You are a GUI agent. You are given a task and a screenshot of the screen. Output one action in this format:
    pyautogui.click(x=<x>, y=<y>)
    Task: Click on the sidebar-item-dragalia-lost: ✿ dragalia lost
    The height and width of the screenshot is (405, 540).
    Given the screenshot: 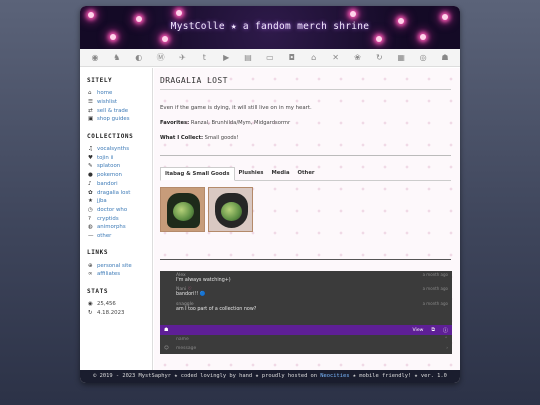 What is the action you would take?
    pyautogui.click(x=120, y=192)
    